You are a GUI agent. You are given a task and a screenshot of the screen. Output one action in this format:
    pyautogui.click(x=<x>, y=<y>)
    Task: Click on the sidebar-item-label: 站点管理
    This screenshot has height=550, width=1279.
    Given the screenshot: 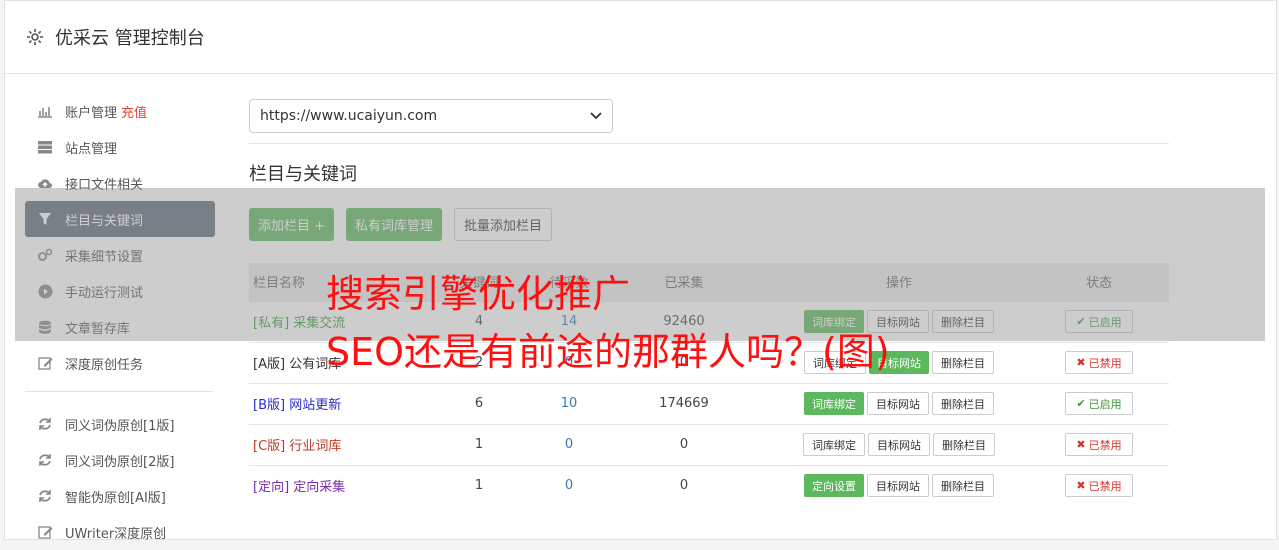 What is the action you would take?
    pyautogui.click(x=91, y=149)
    